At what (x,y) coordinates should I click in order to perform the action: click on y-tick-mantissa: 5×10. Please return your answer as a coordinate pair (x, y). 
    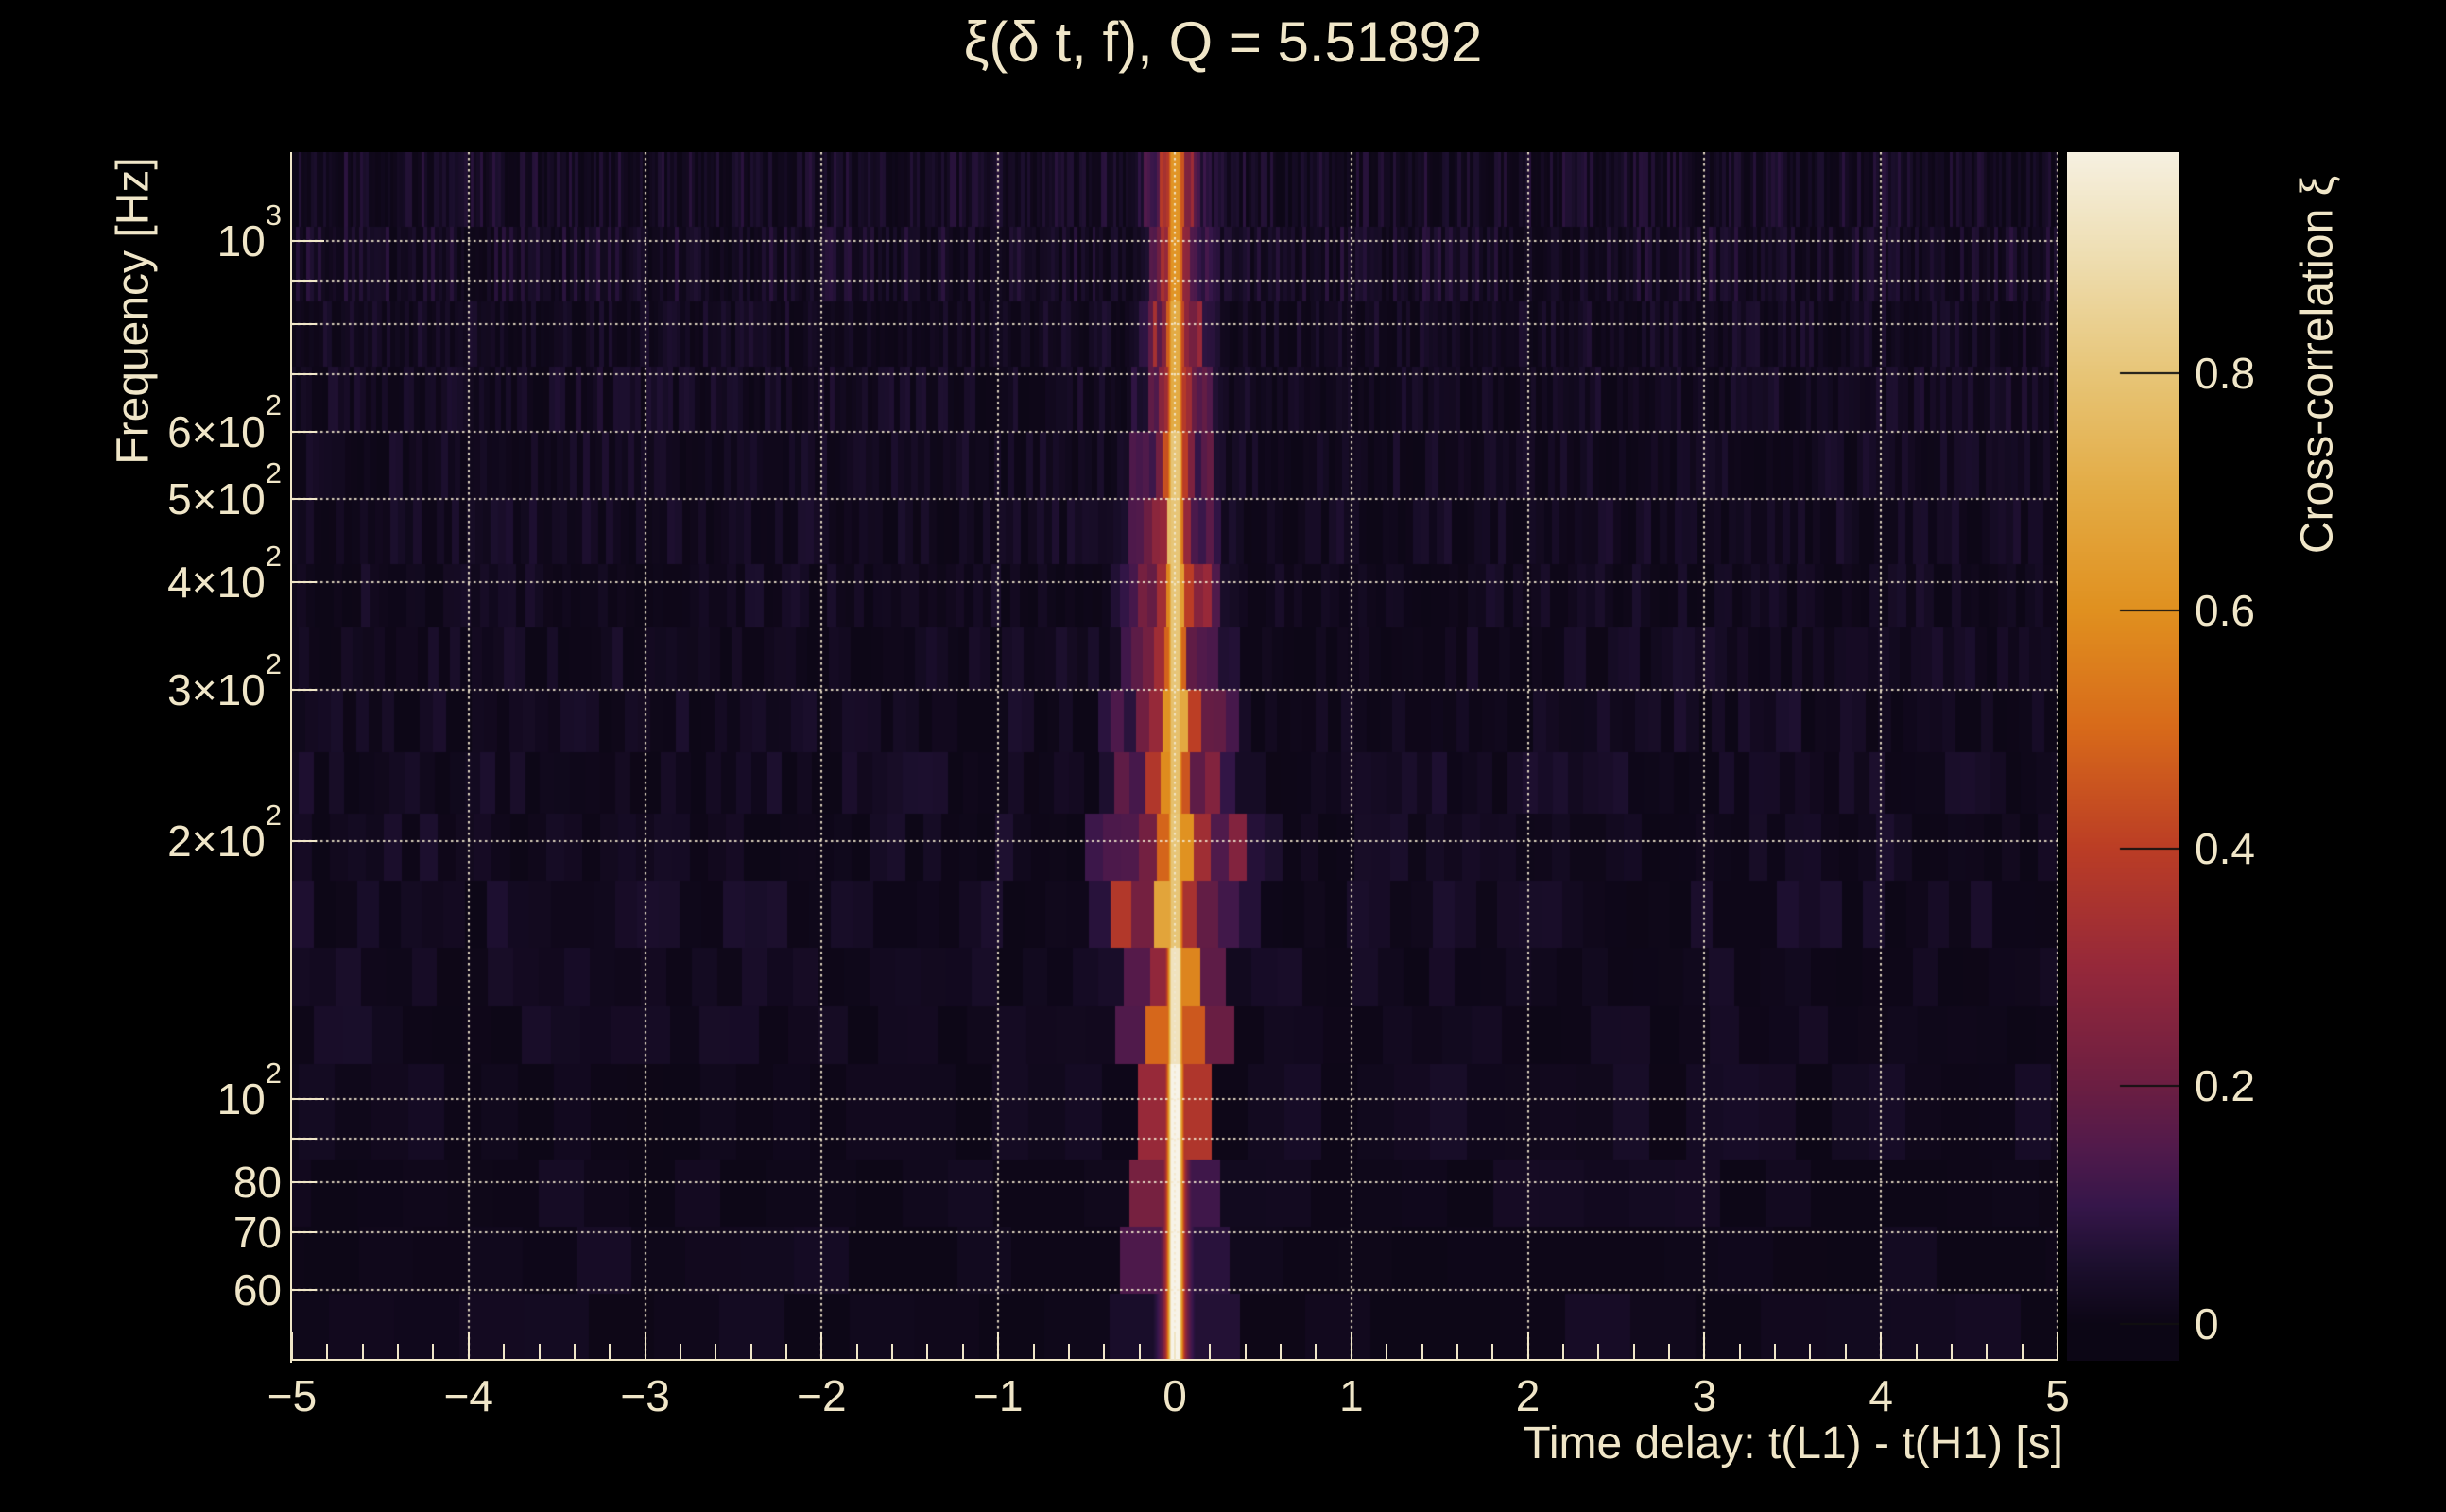
    Looking at the image, I should click on (217, 499).